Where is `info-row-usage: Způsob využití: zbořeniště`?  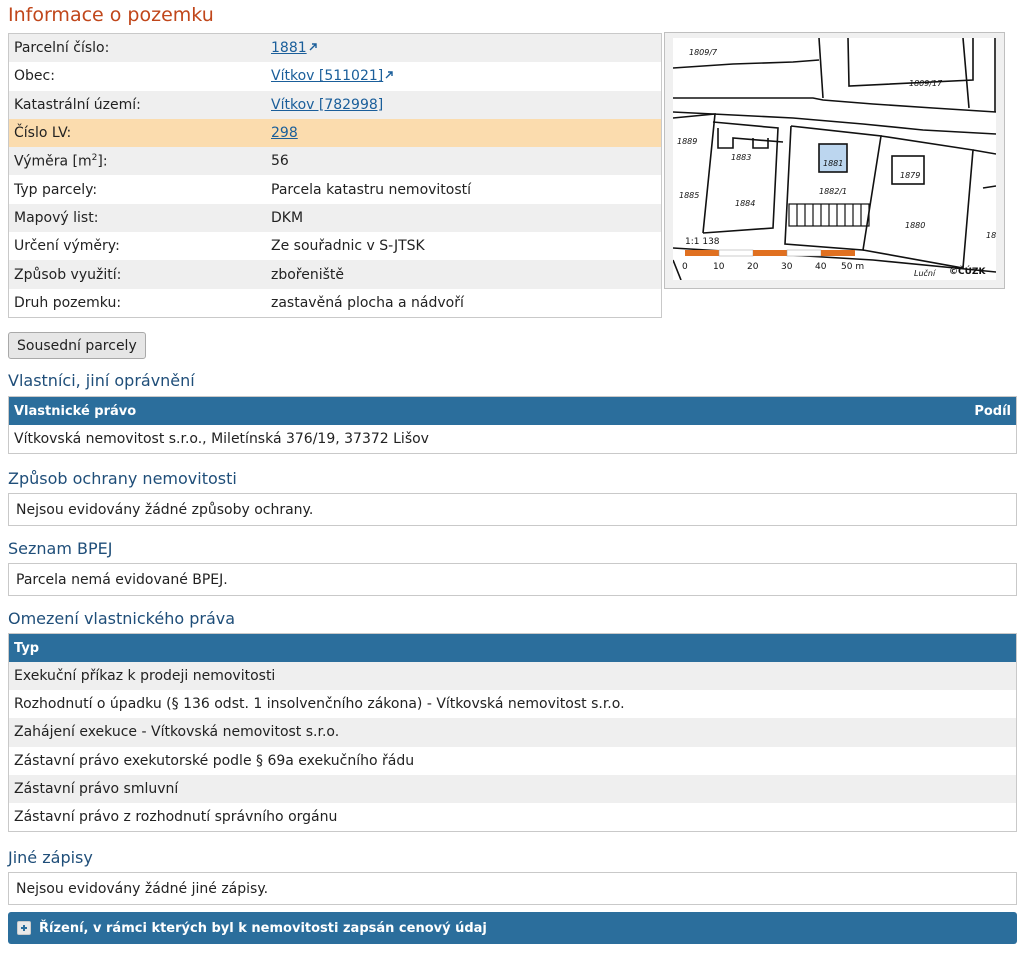 info-row-usage: Způsob využití: zbořeniště is located at coordinates (335, 274).